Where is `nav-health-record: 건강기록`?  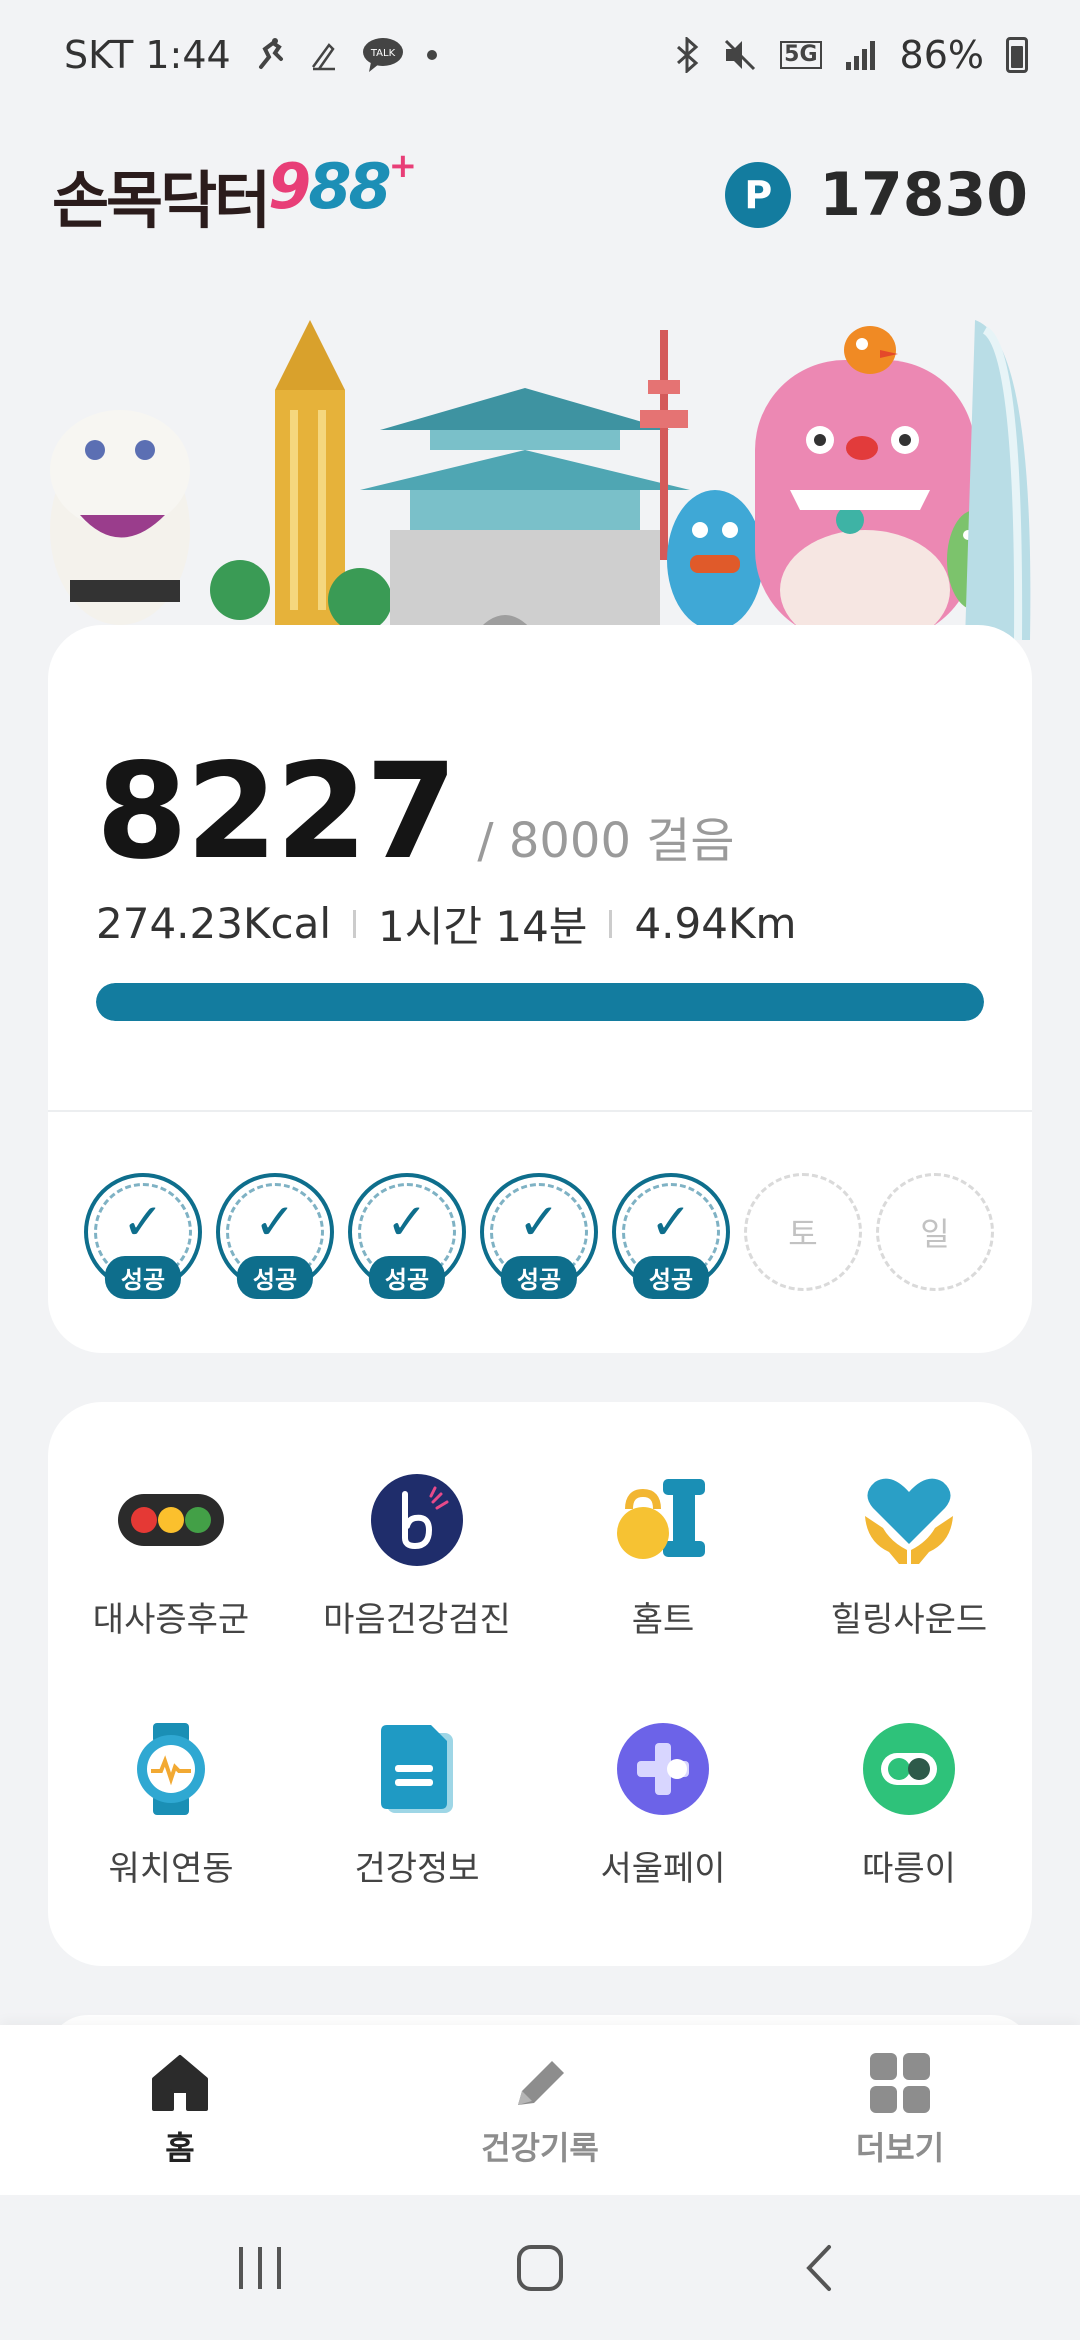 nav-health-record: 건강기록 is located at coordinates (540, 2110).